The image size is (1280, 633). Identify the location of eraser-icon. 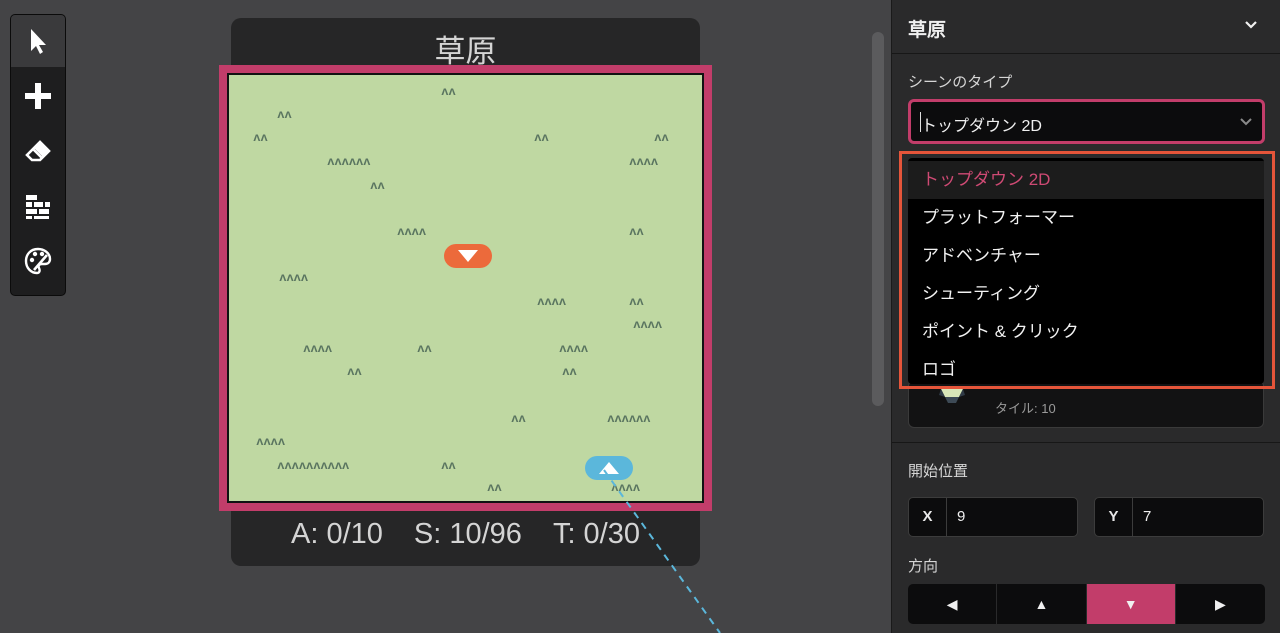
(38, 151).